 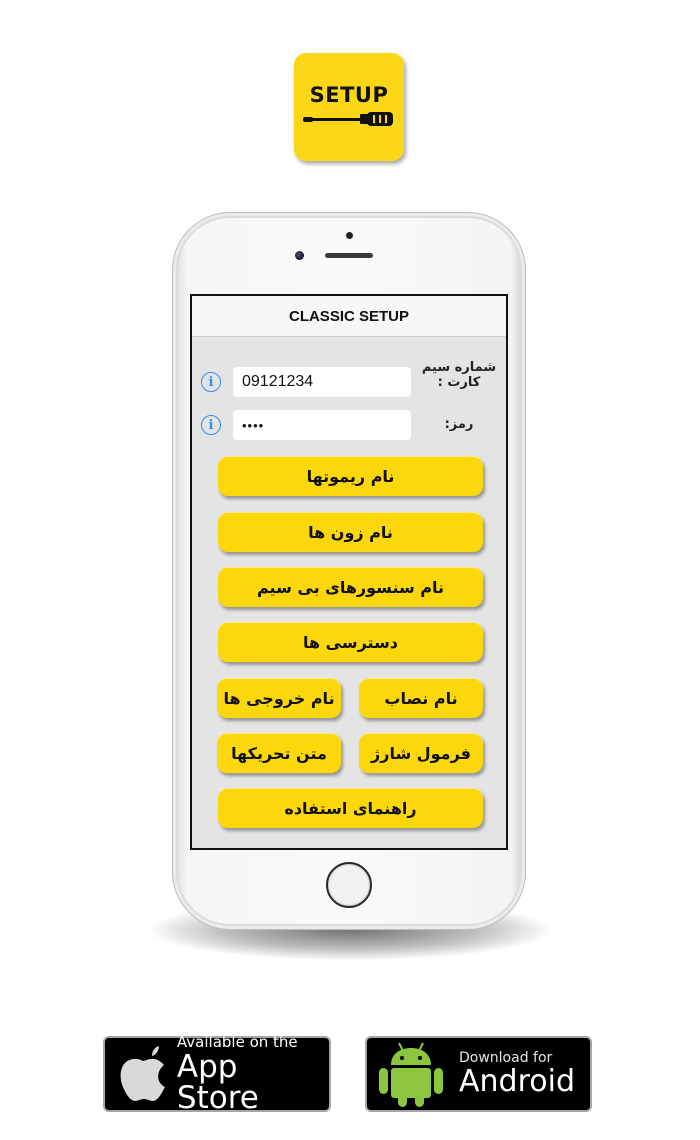 I want to click on password-input, so click(x=322, y=425).